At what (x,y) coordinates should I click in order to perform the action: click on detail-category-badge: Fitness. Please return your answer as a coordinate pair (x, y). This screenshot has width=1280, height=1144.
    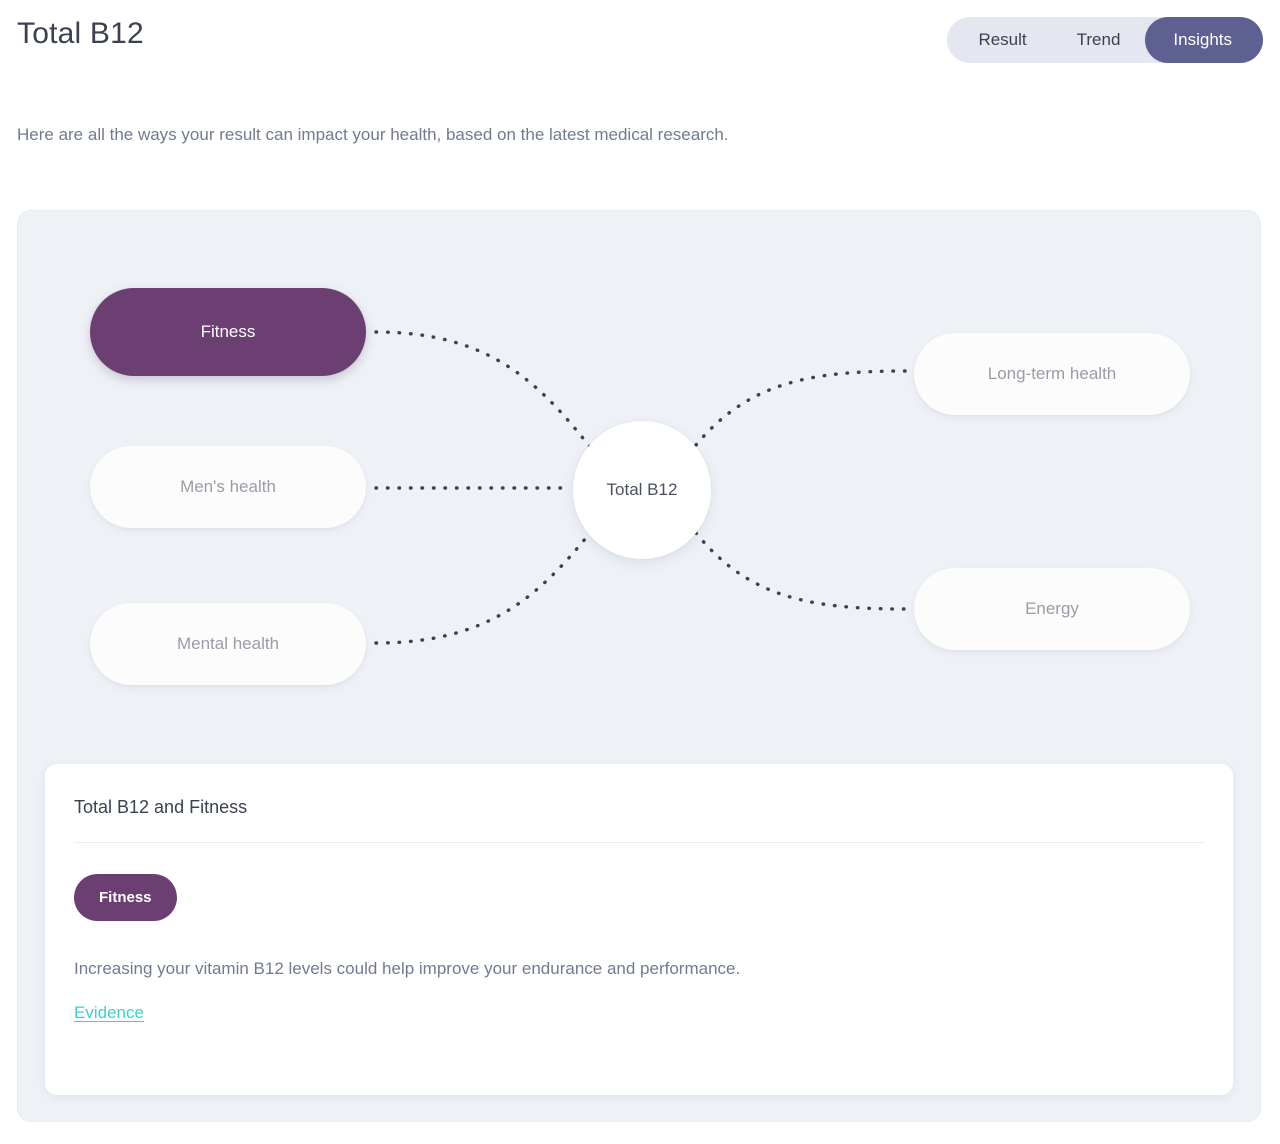
    Looking at the image, I should click on (125, 897).